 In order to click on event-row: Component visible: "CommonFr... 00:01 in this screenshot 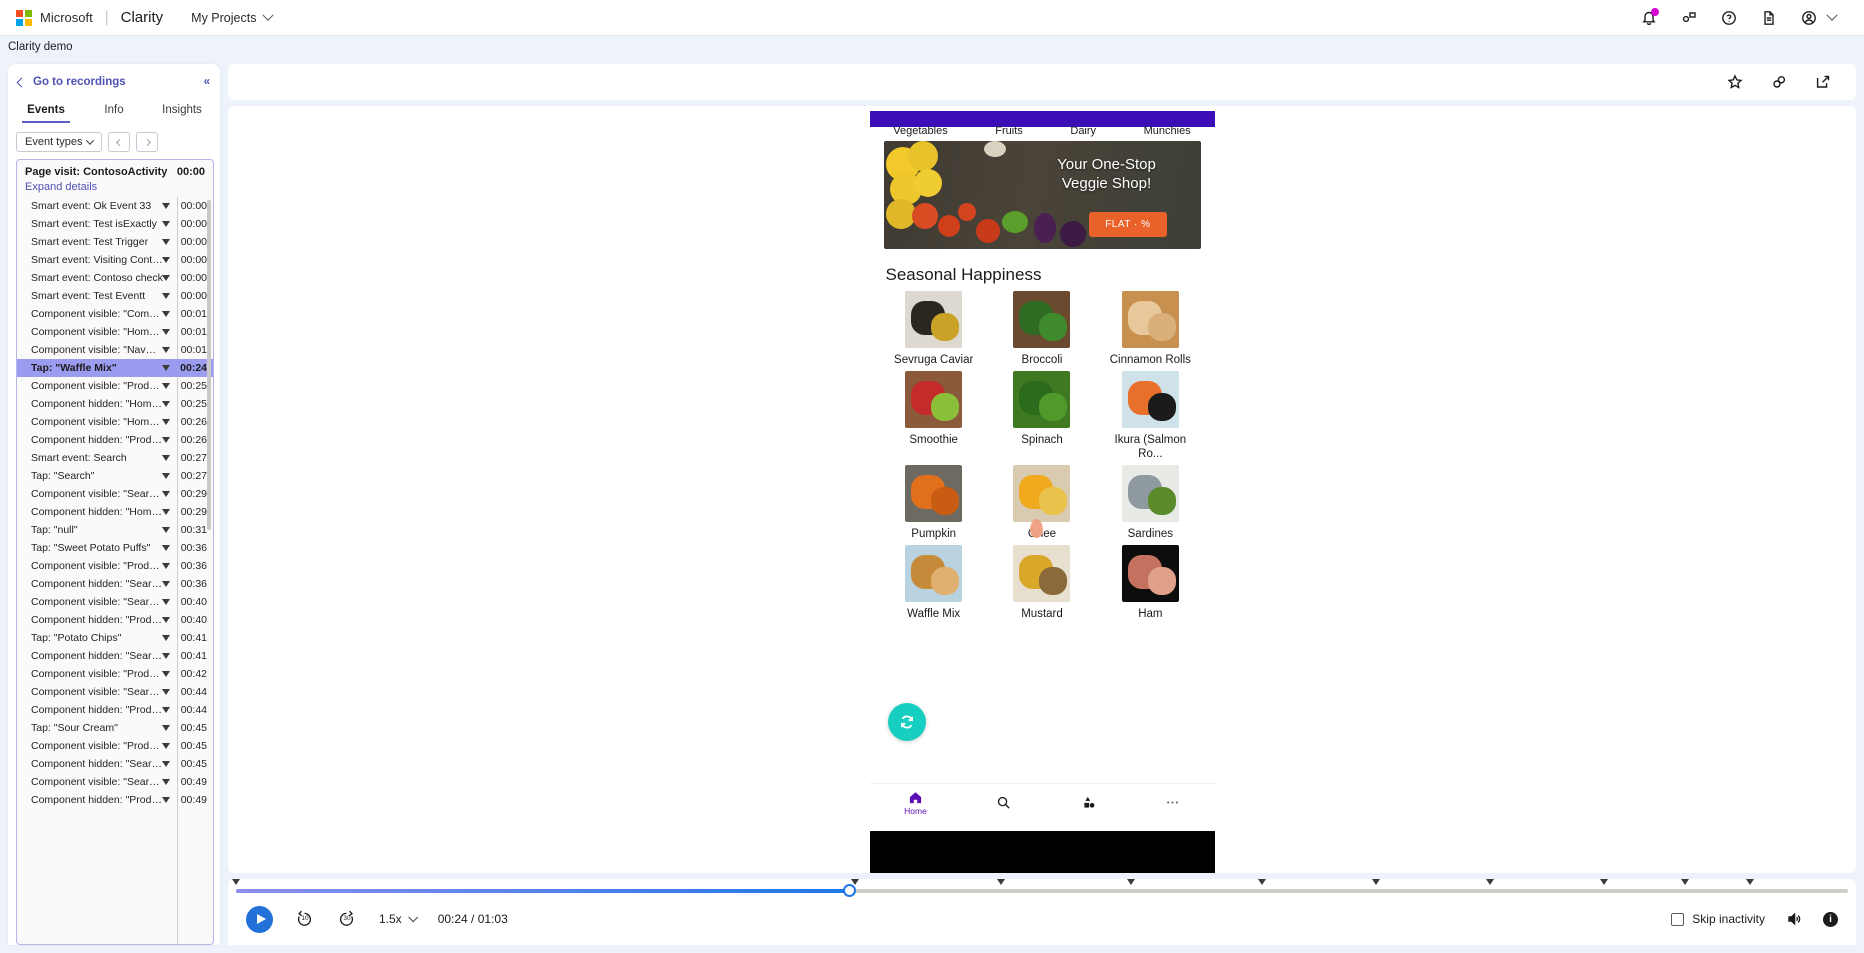, I will do `click(115, 314)`.